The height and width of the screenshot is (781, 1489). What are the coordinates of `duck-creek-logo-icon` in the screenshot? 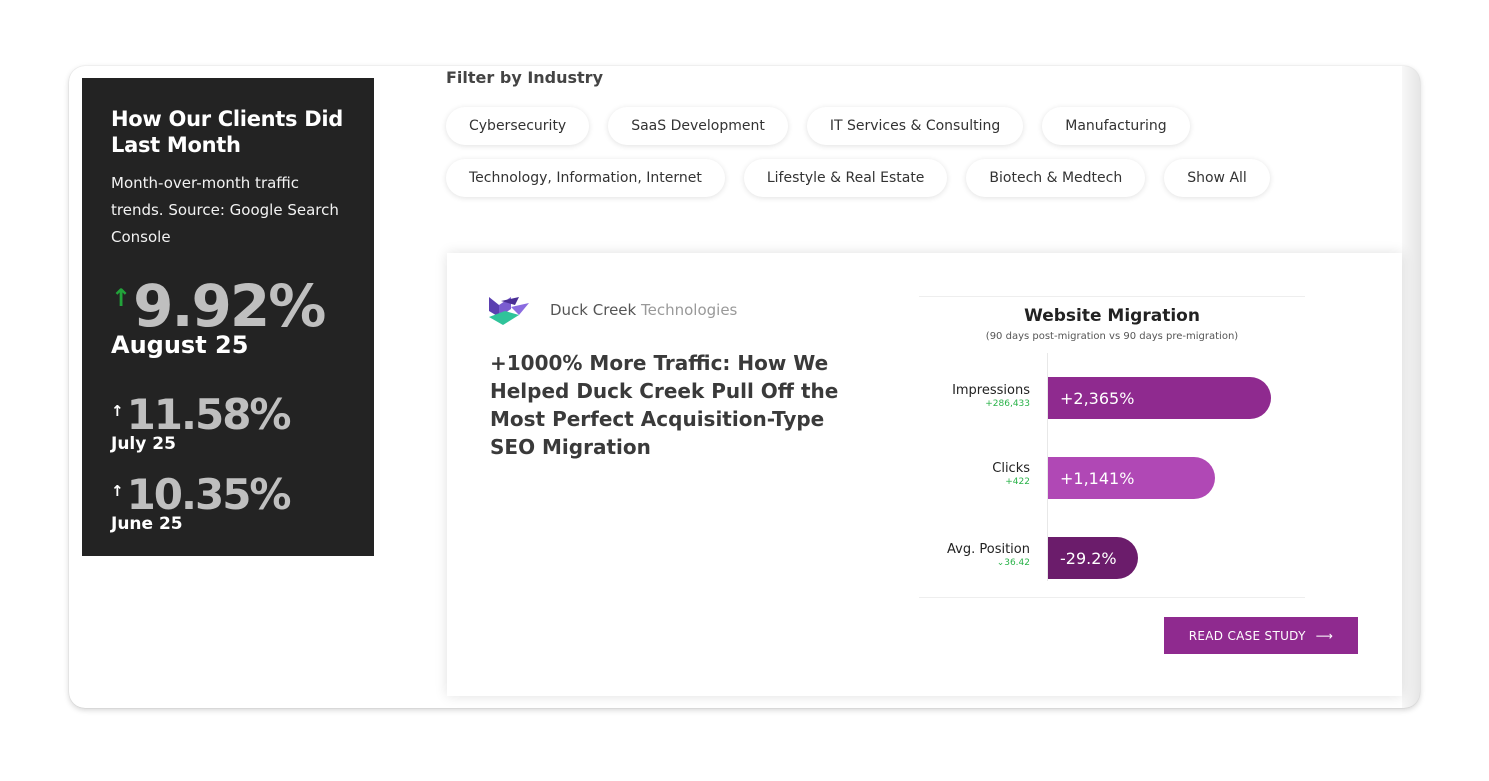 It's located at (509, 311).